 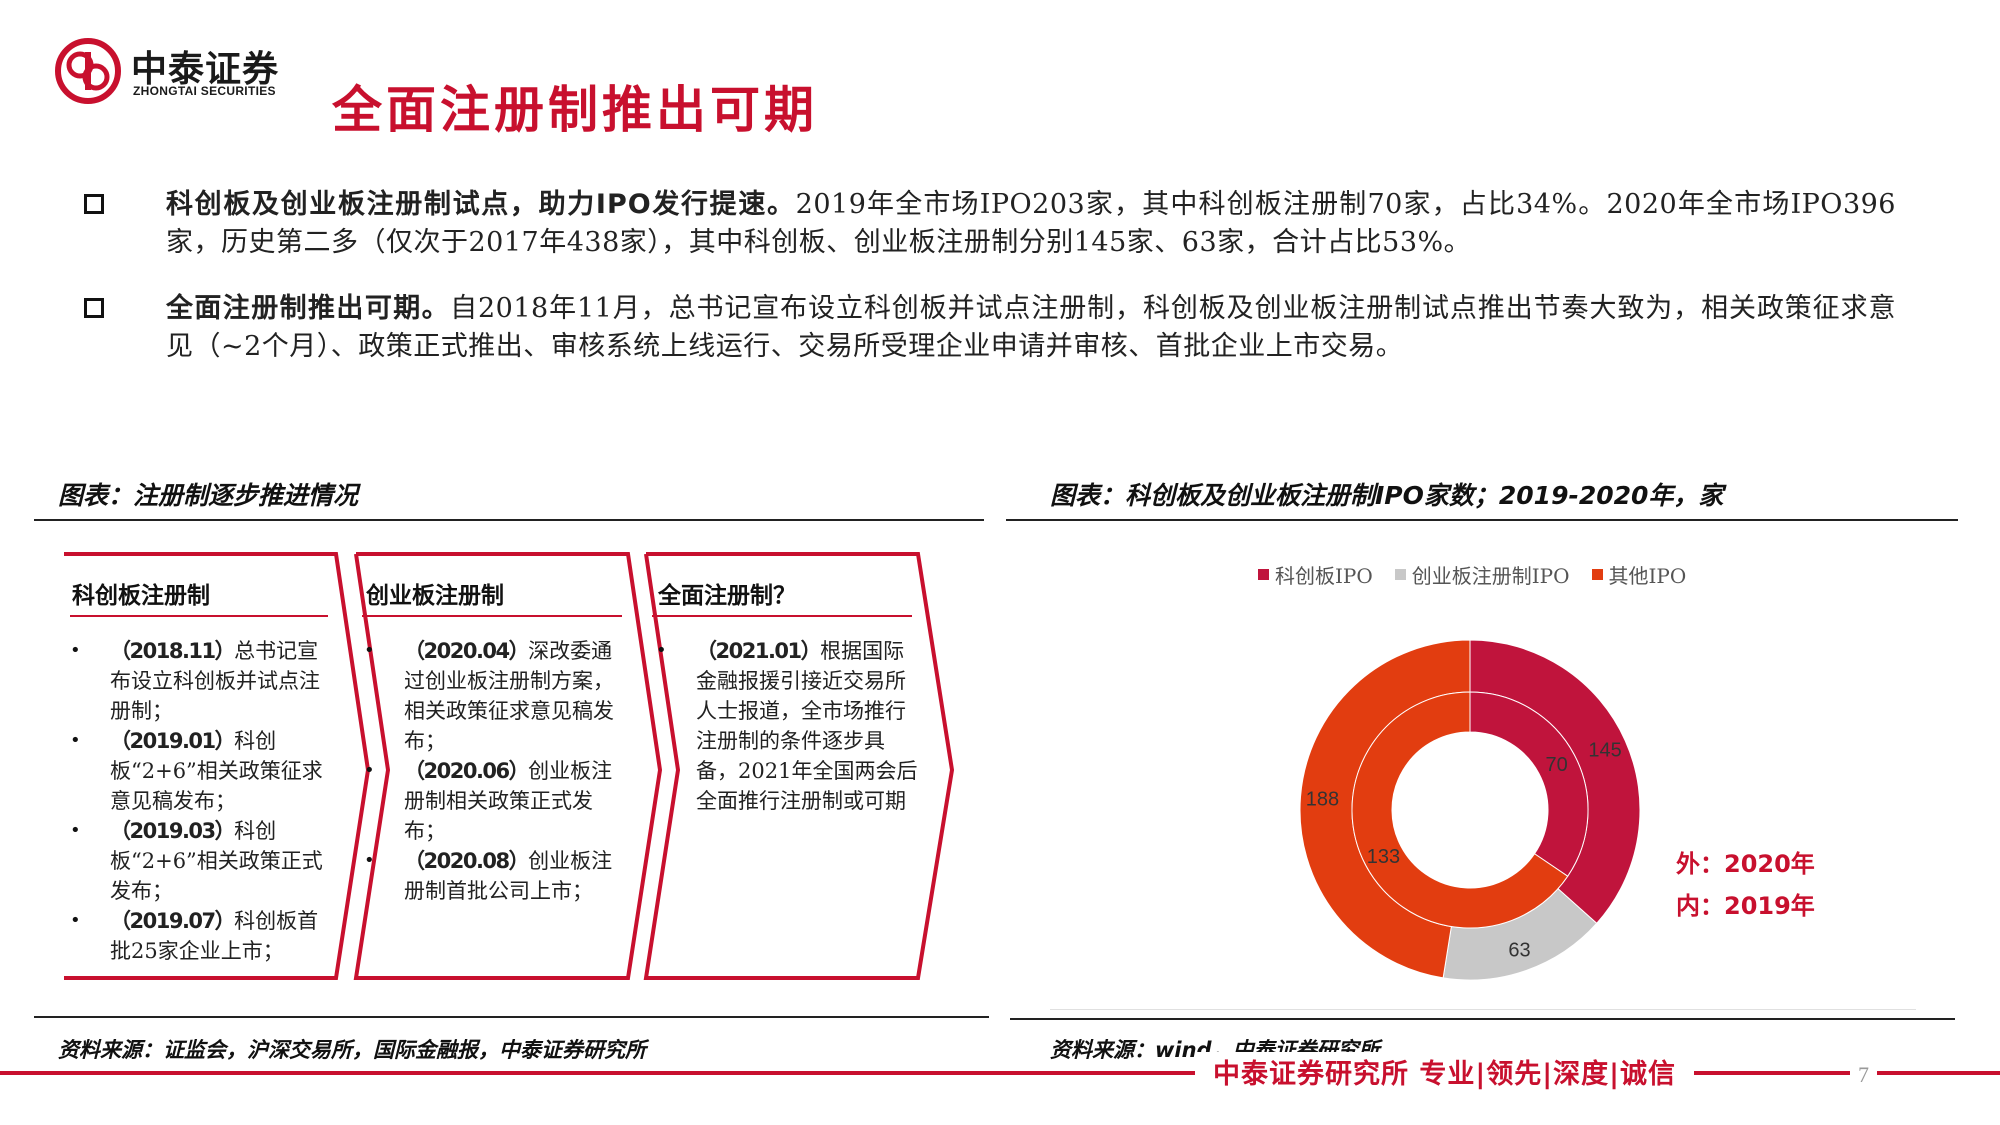 I want to click on list-item: （2019.07）科创板首批25家企业上市；, so click(x=201, y=936).